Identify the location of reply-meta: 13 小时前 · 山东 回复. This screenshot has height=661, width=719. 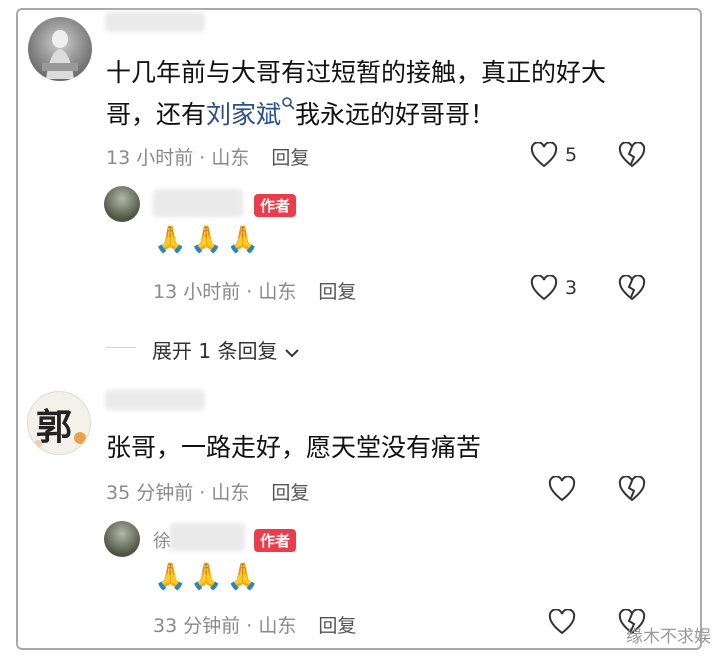
(254, 290).